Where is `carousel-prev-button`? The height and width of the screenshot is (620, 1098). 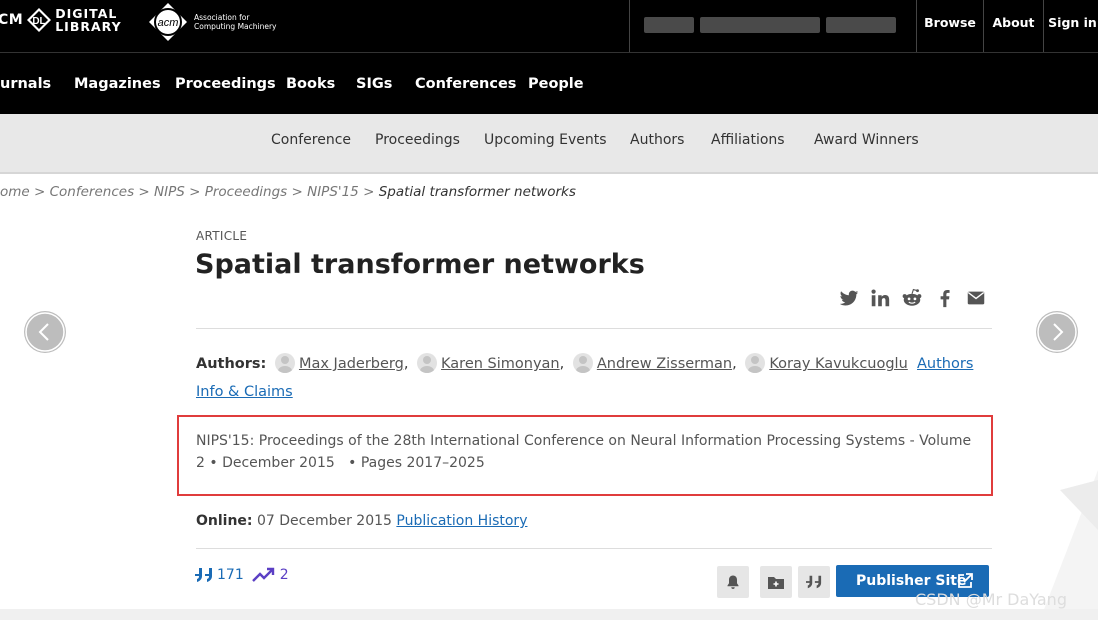 carousel-prev-button is located at coordinates (45, 332).